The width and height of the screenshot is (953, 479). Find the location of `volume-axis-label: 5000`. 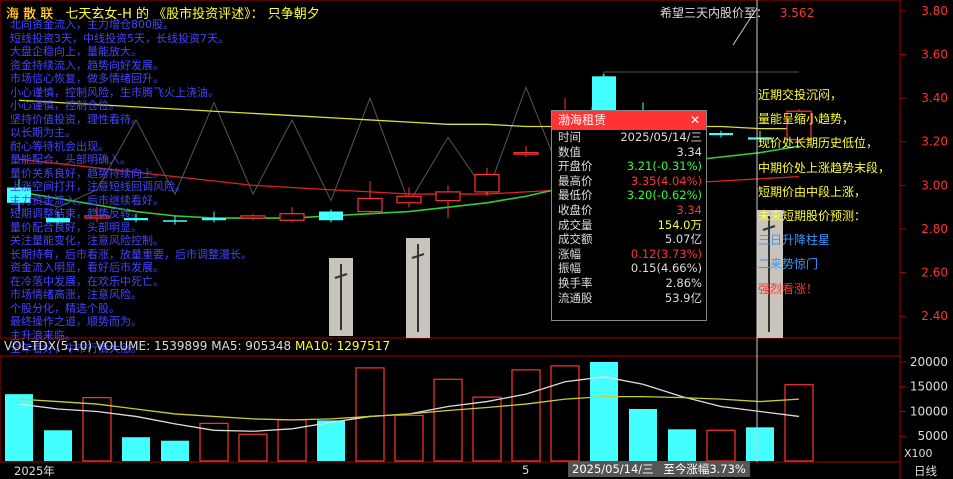

volume-axis-label: 5000 is located at coordinates (932, 436).